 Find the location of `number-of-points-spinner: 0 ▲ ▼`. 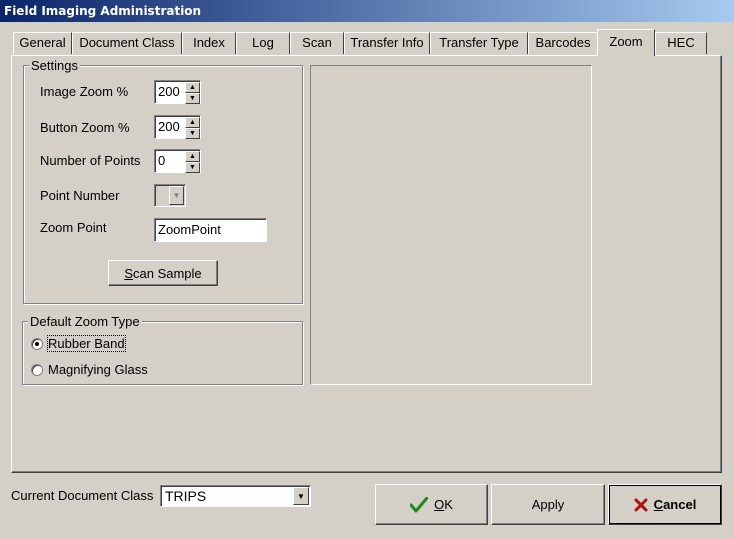

number-of-points-spinner: 0 ▲ ▼ is located at coordinates (177, 161).